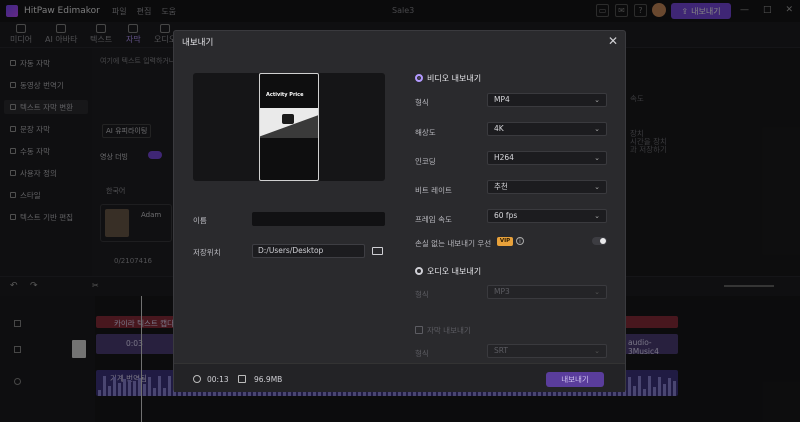  I want to click on framerate-select: 60 fps ⌄, so click(547, 216).